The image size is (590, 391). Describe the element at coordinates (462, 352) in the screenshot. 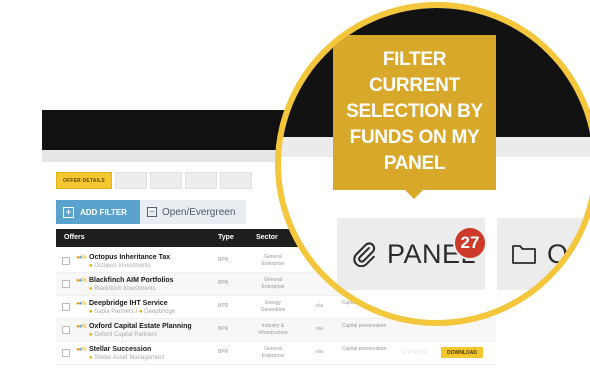

I see `download-button: DOWNLOAD` at that location.